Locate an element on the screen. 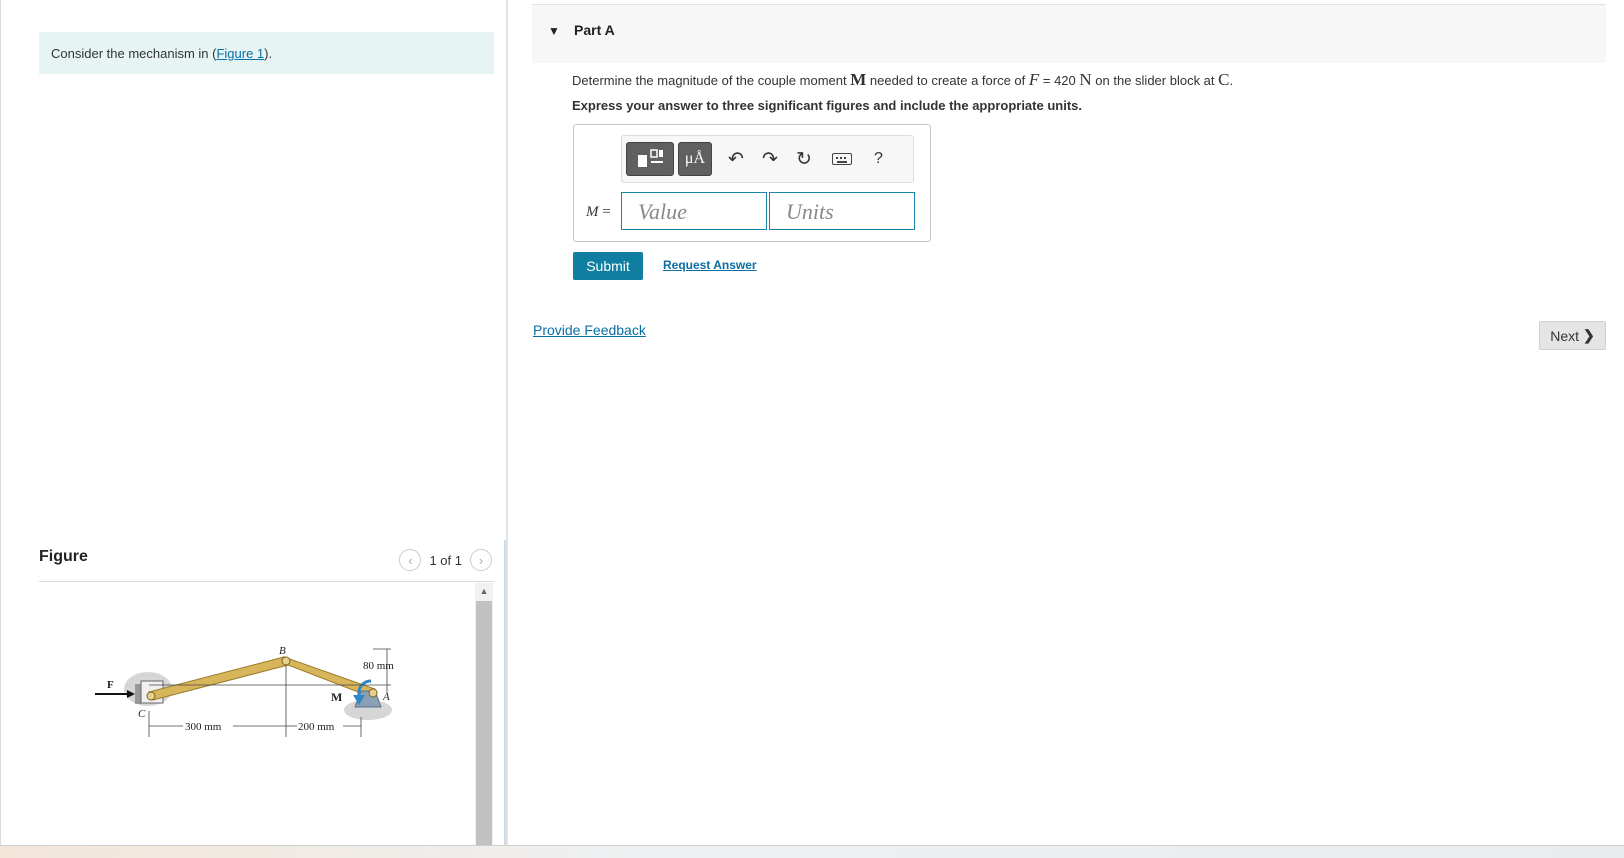 The image size is (1624, 858). figure-pager: ‹ 1 of 1 › is located at coordinates (445, 560).